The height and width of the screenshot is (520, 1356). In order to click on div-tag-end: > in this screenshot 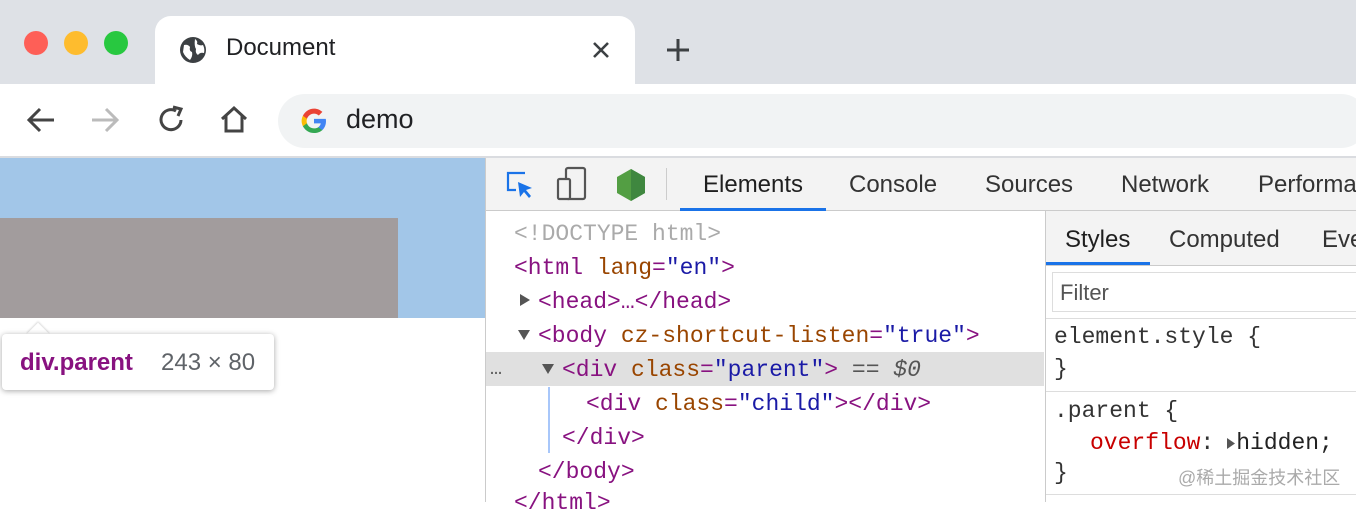, I will do `click(831, 370)`.